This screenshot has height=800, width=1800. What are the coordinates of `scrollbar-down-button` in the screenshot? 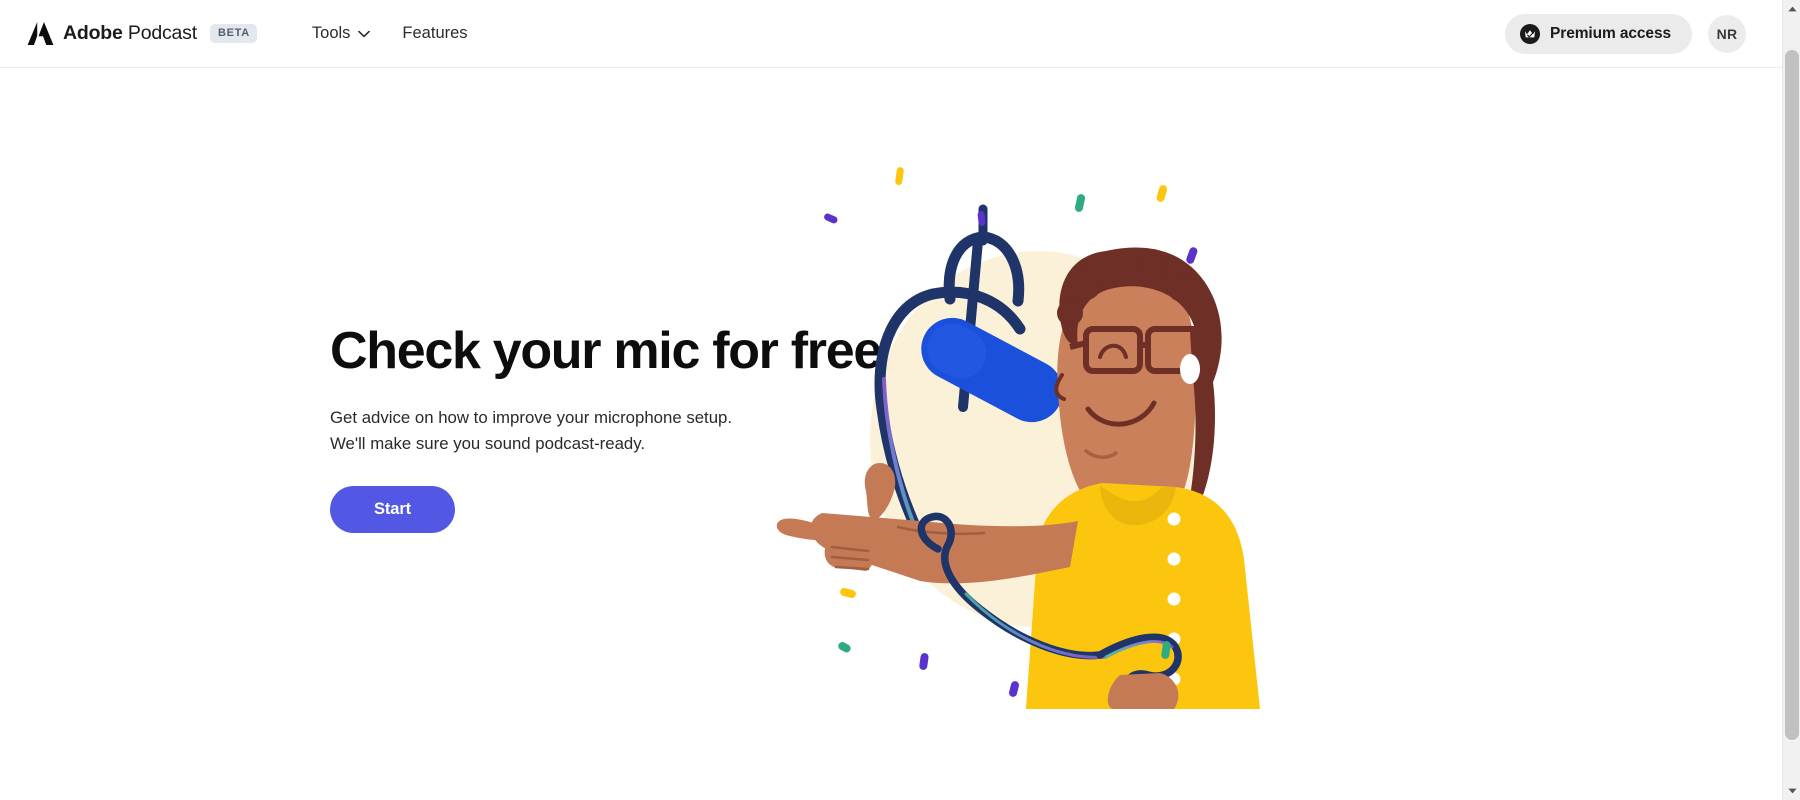 It's located at (1791, 791).